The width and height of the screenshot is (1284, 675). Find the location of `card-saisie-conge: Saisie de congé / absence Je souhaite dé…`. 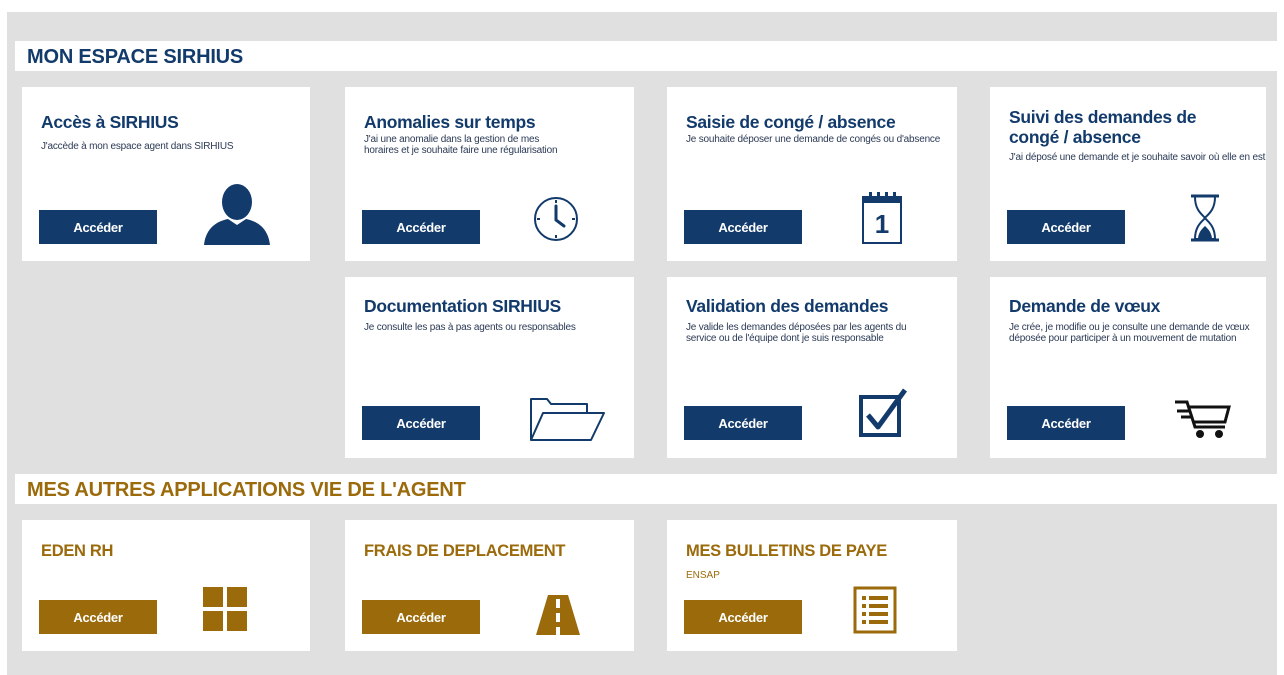

card-saisie-conge: Saisie de congé / absence Je souhaite dé… is located at coordinates (812, 174).